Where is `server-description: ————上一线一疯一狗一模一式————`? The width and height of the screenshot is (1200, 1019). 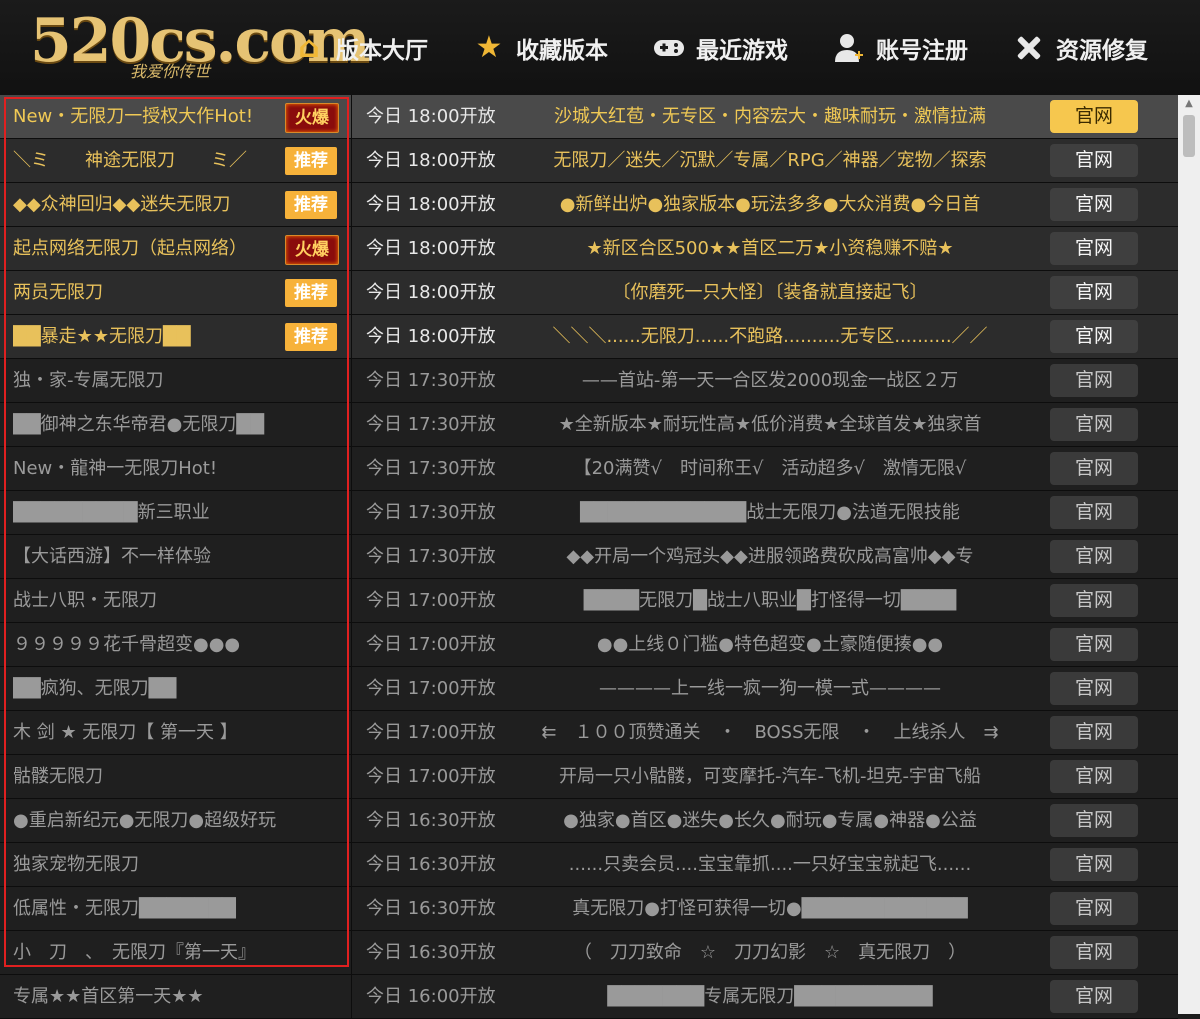
server-description: ————上一线一疯一狗一模一式———— is located at coordinates (770, 688).